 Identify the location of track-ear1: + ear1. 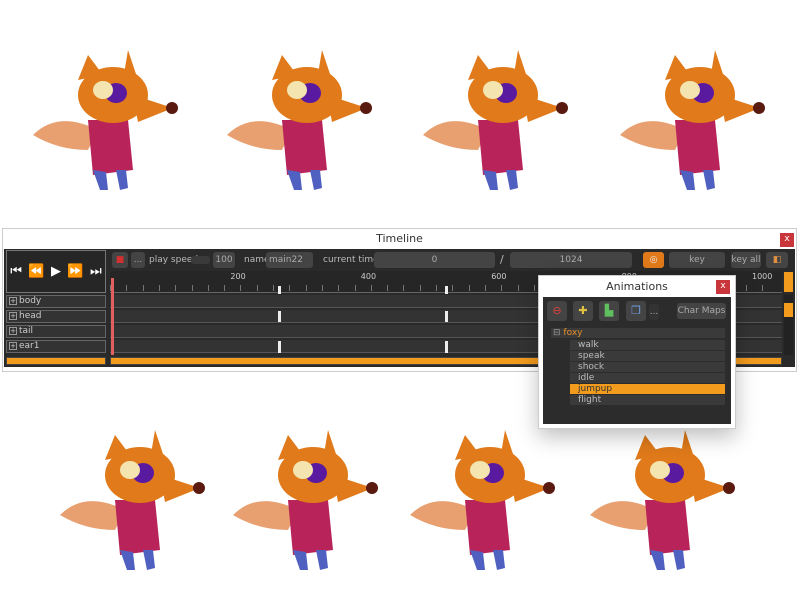
(56, 346).